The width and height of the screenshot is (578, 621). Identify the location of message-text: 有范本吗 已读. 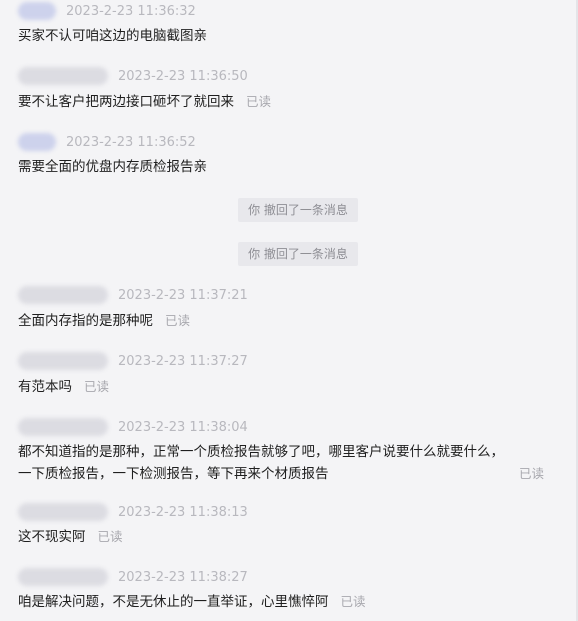
(63, 387).